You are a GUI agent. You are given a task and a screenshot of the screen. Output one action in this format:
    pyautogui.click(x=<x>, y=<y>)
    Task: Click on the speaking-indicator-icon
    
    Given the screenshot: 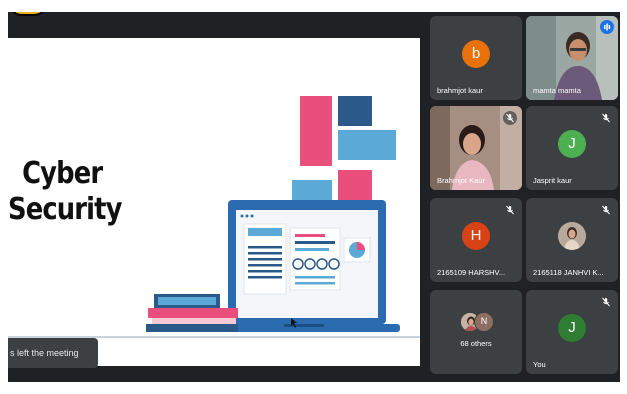 What is the action you would take?
    pyautogui.click(x=607, y=27)
    